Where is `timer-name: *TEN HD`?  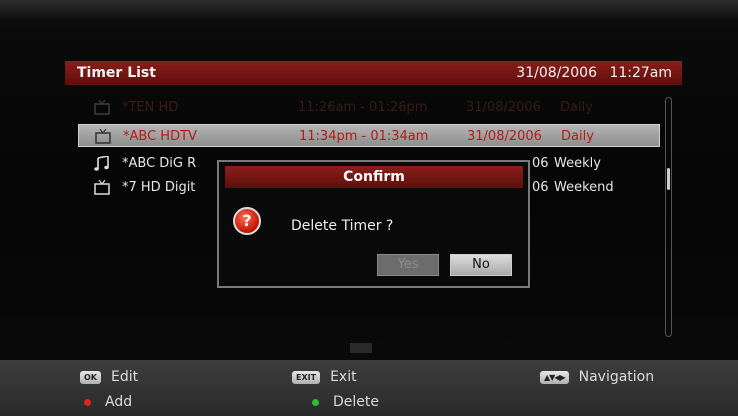
timer-name: *TEN HD is located at coordinates (150, 107).